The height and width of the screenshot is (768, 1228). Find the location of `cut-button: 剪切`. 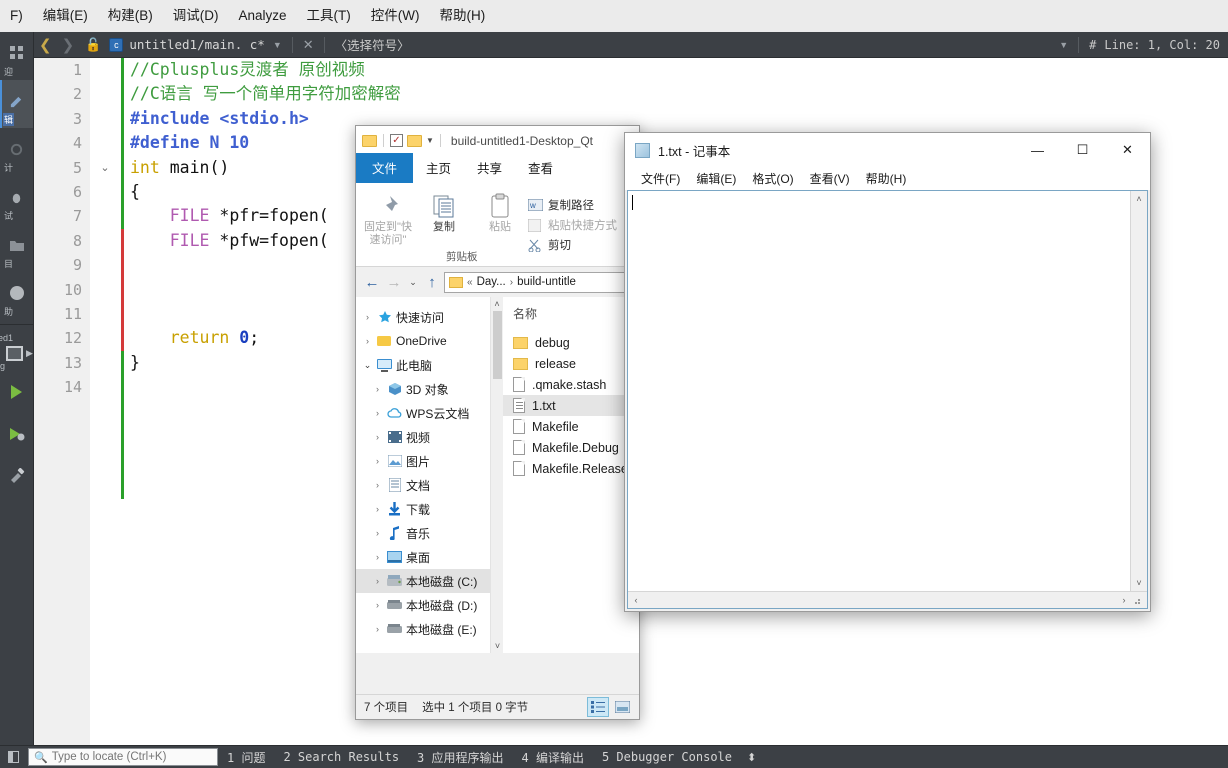

cut-button: 剪切 is located at coordinates (572, 245).